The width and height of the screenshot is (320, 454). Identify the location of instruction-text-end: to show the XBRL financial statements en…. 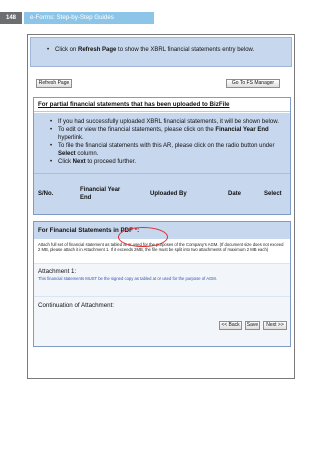
(185, 50).